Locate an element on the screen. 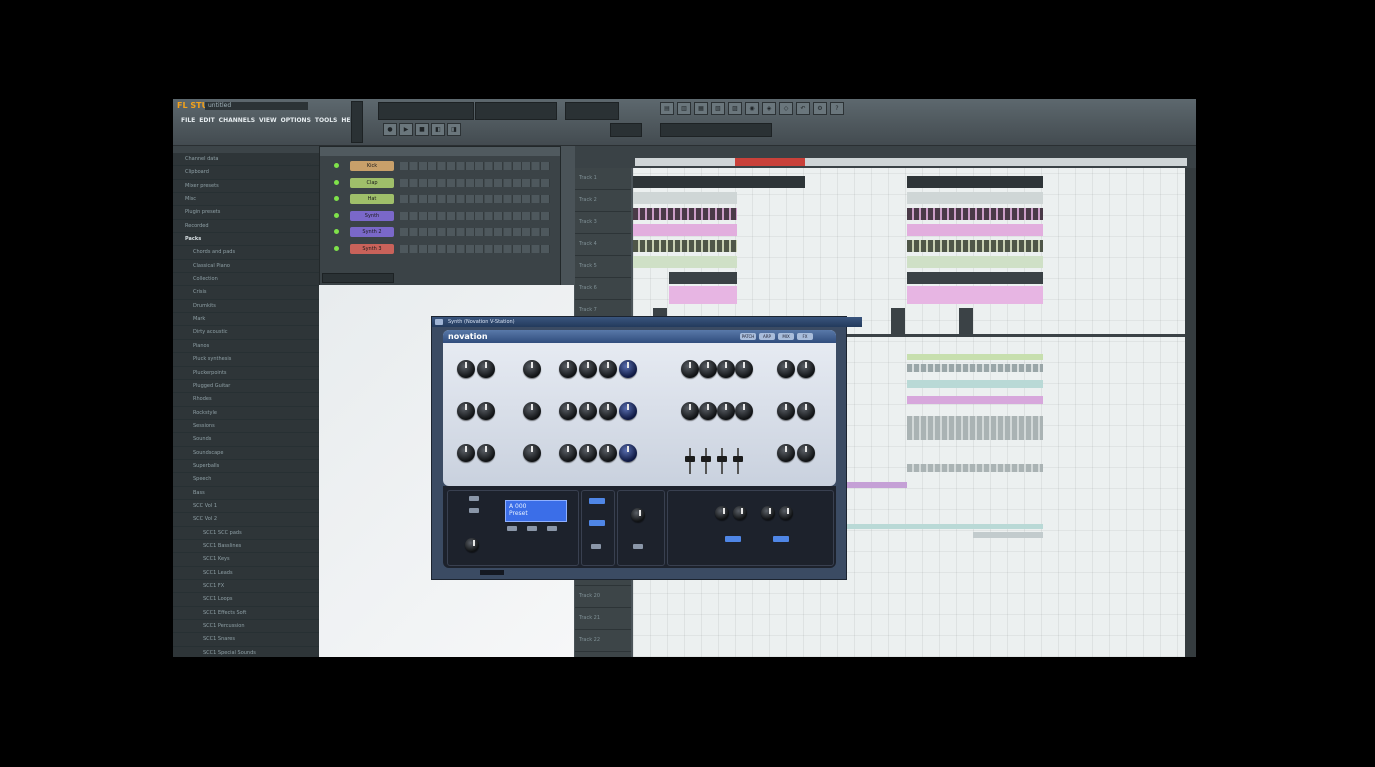 The width and height of the screenshot is (1375, 767). arp-latch-button is located at coordinates (597, 523).